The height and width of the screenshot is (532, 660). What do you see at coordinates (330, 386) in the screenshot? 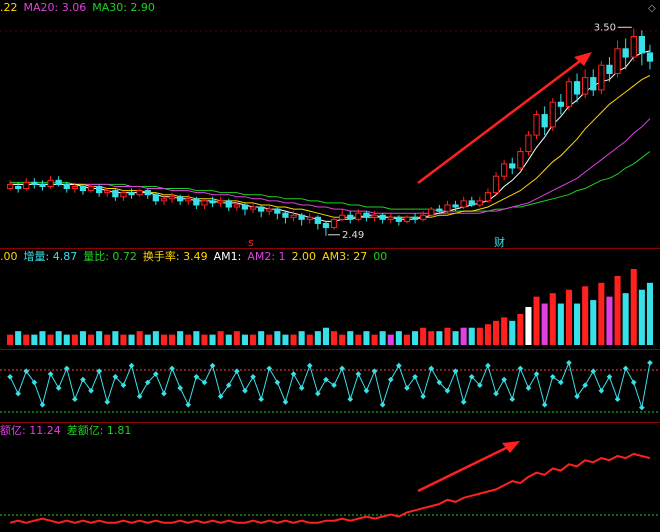
I see `oscillator-chart` at bounding box center [330, 386].